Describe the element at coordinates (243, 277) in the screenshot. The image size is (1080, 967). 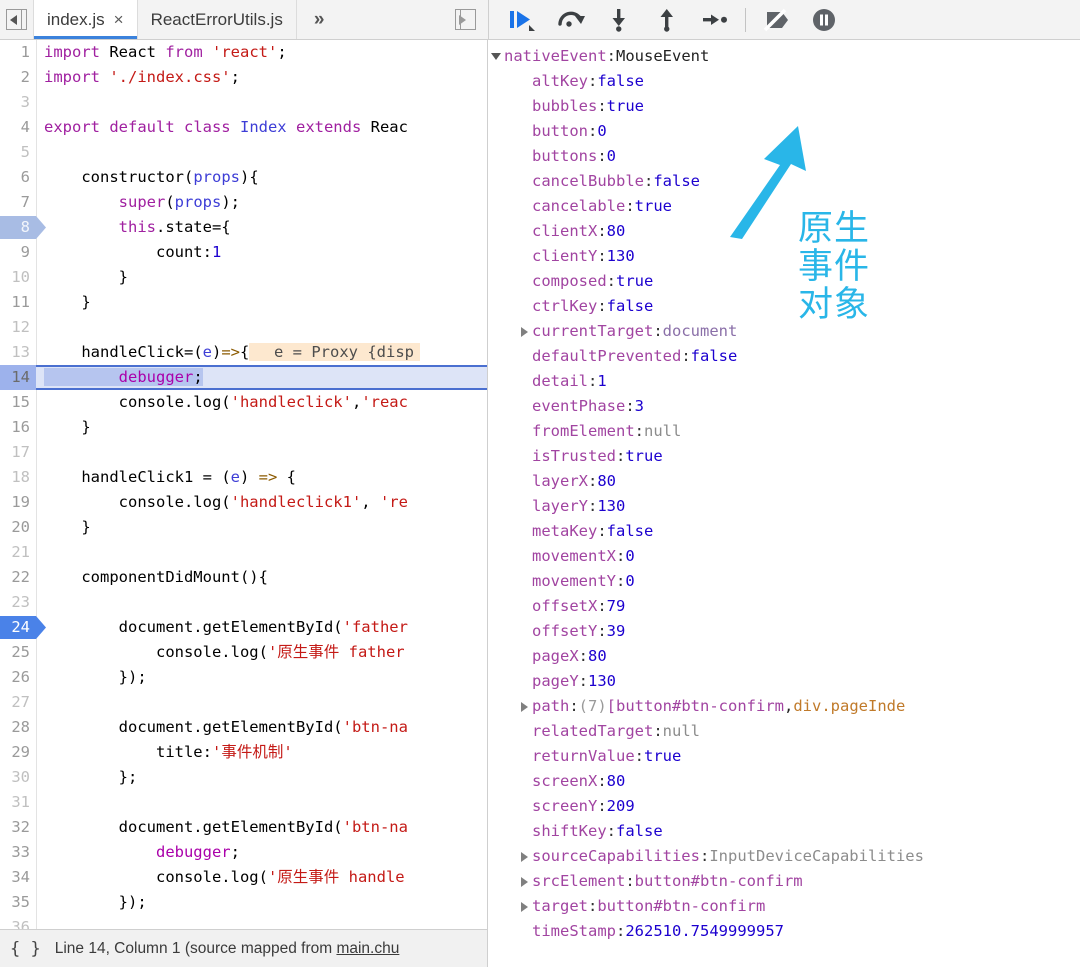
I see `code-line: 10 }` at that location.